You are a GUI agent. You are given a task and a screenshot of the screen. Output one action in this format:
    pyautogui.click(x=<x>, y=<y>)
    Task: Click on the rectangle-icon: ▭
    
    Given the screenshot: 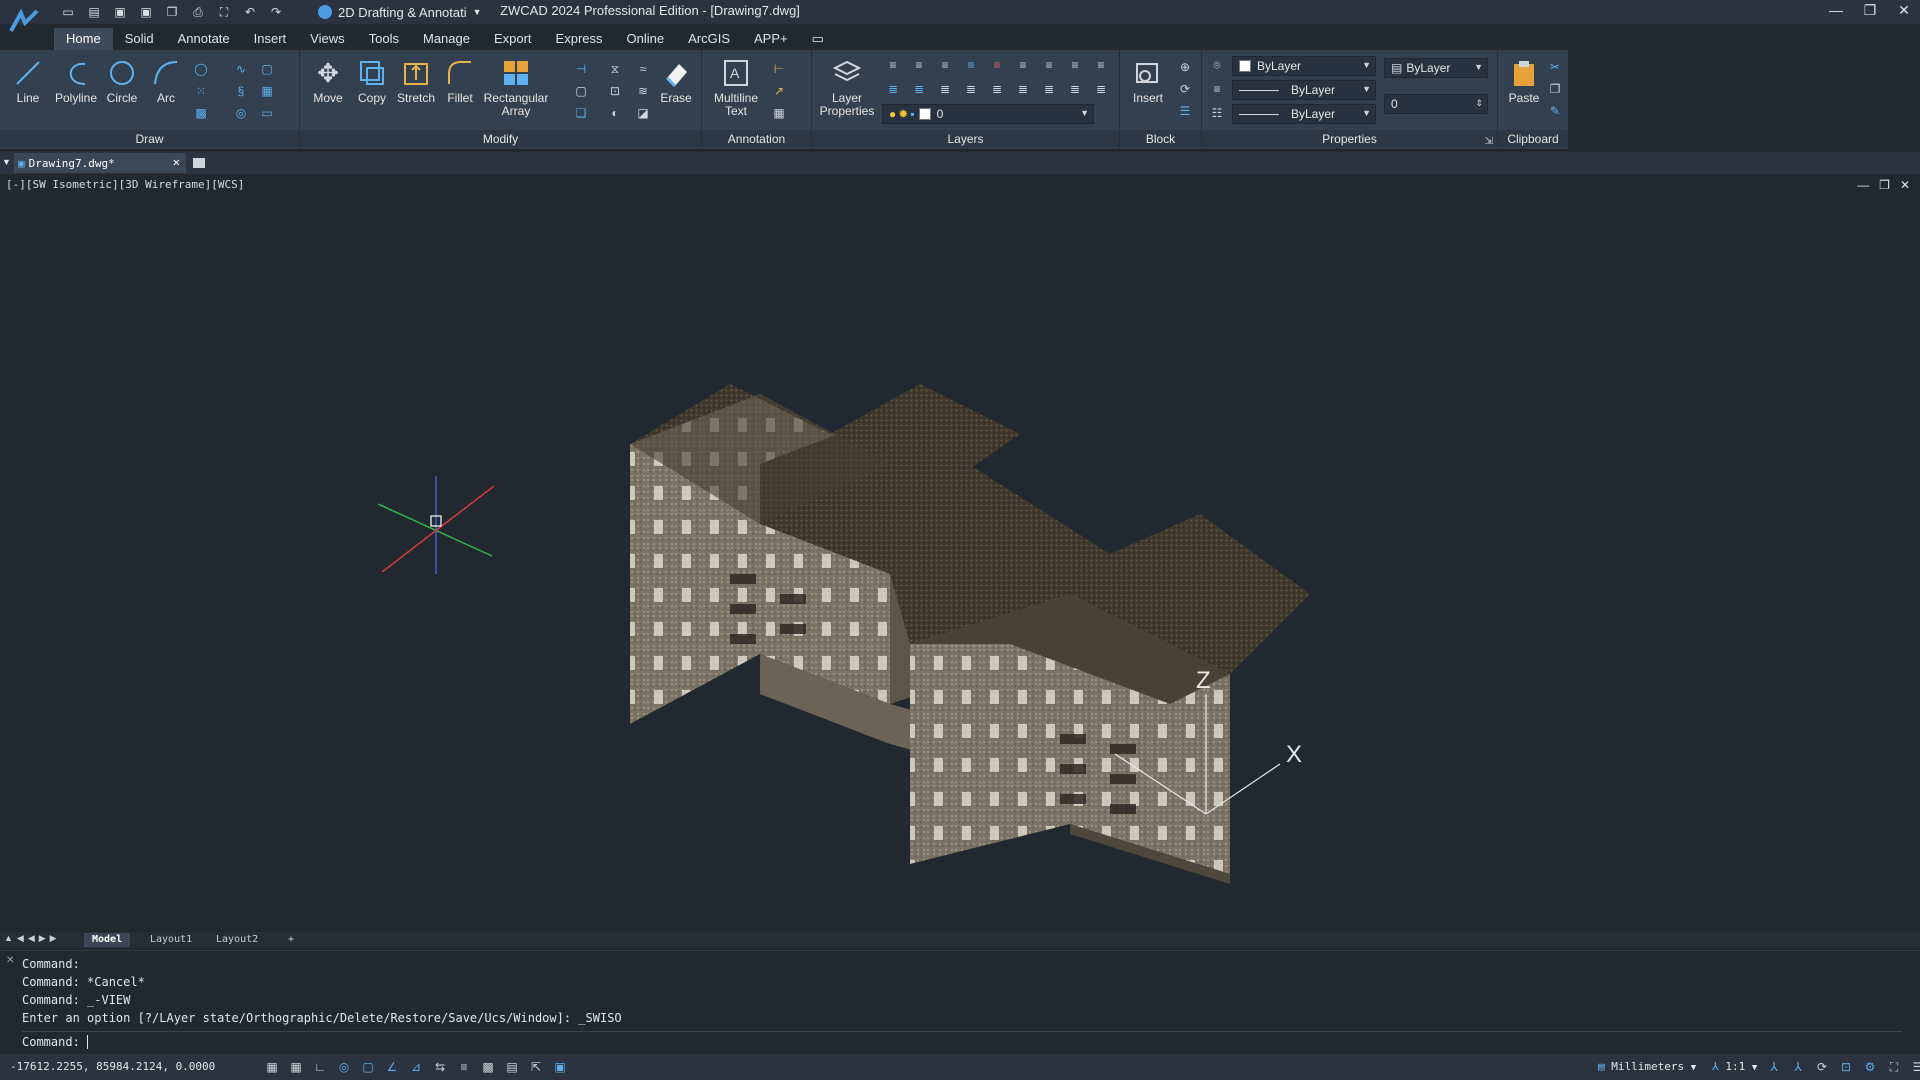 What is the action you would take?
    pyautogui.click(x=267, y=113)
    